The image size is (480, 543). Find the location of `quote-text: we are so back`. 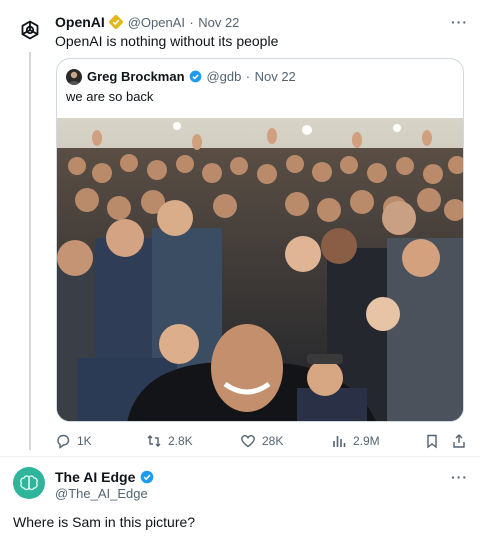

quote-text: we are so back is located at coordinates (110, 96).